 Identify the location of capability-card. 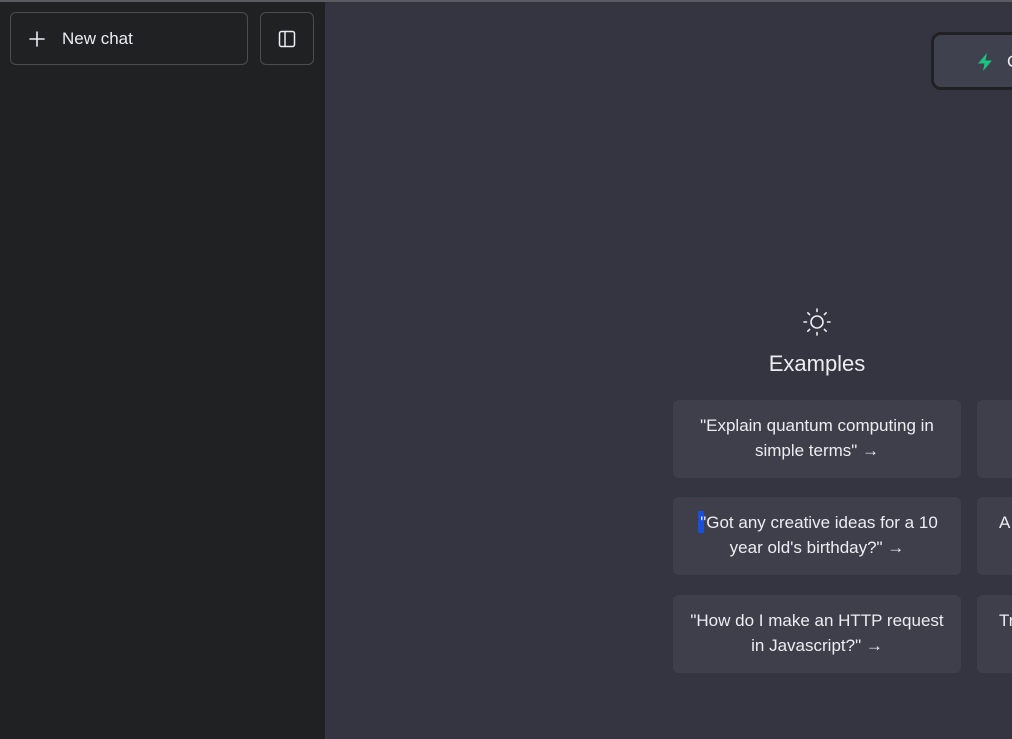
(994, 439).